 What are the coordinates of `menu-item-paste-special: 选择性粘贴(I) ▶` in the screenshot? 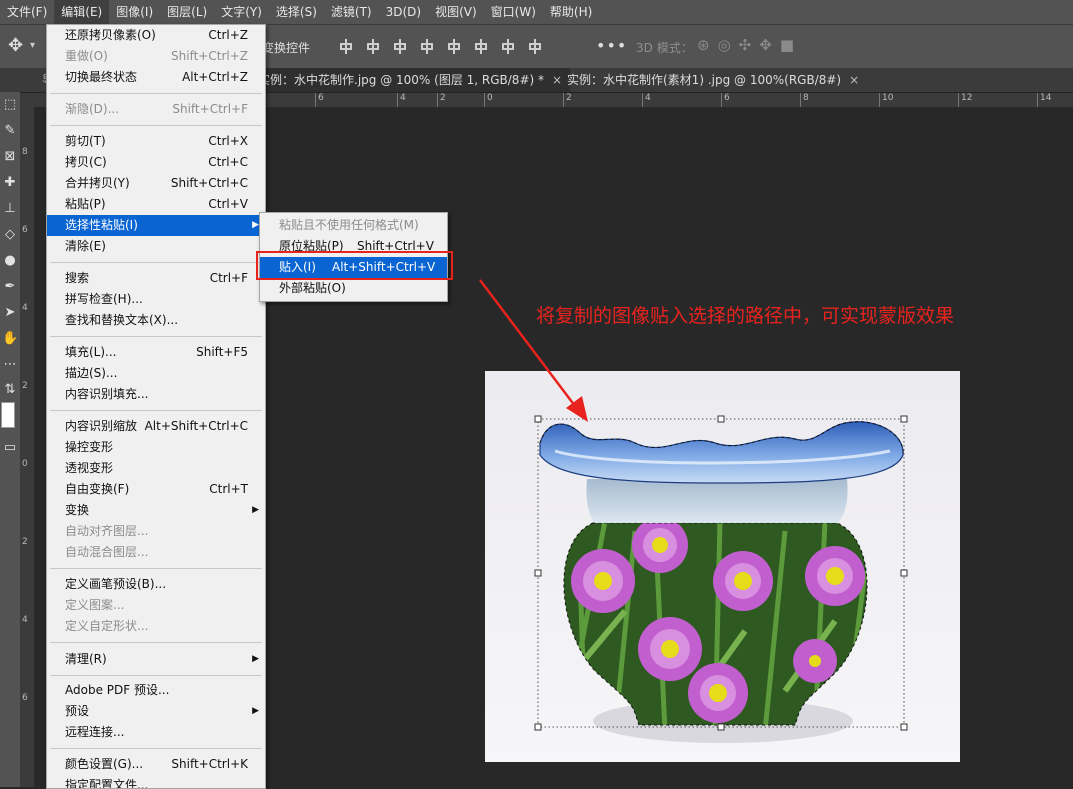 It's located at (156, 225).